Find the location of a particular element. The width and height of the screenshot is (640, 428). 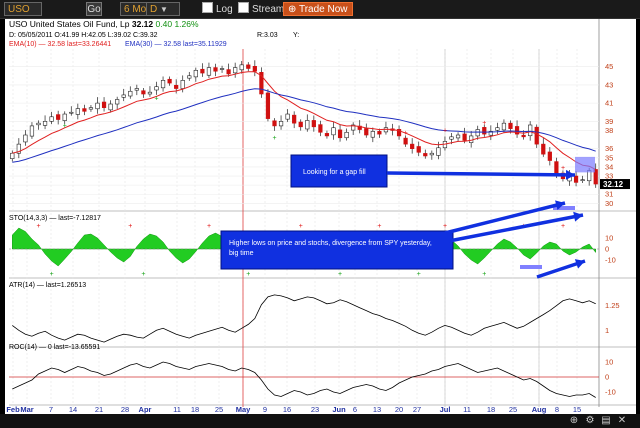

roc-tick-label: 10 is located at coordinates (609, 362).